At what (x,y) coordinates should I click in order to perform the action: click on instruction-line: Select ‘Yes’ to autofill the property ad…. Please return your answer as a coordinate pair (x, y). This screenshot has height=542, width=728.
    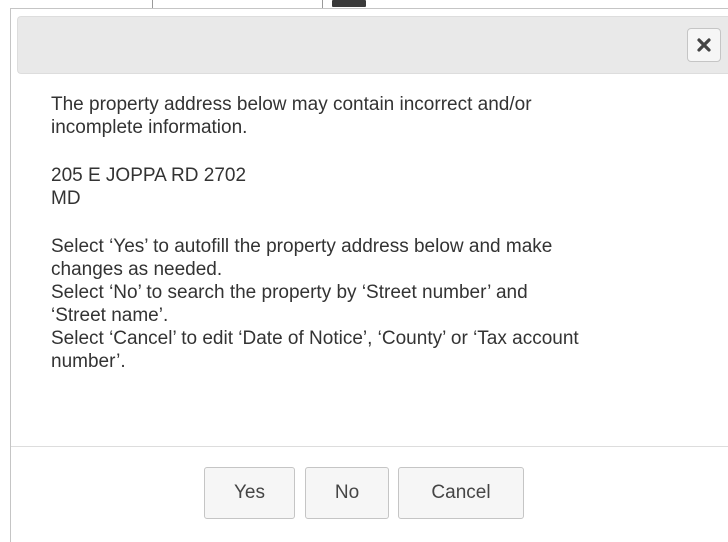
    Looking at the image, I should click on (302, 246).